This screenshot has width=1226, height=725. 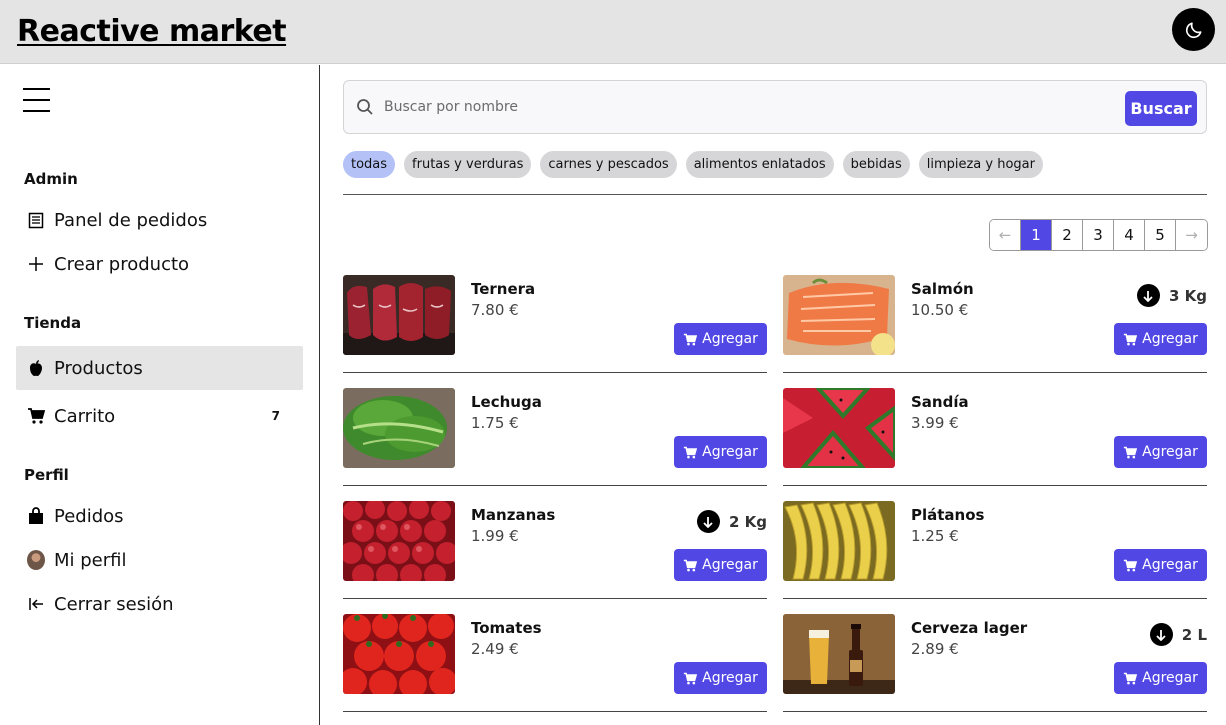 I want to click on theme-toggle-button, so click(x=1193, y=29).